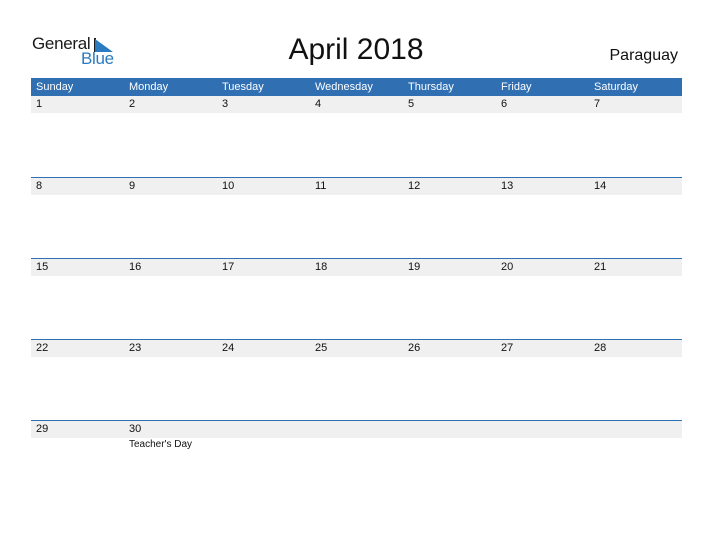  Describe the element at coordinates (431, 87) in the screenshot. I see `weekday-thursday: Thursday` at that location.